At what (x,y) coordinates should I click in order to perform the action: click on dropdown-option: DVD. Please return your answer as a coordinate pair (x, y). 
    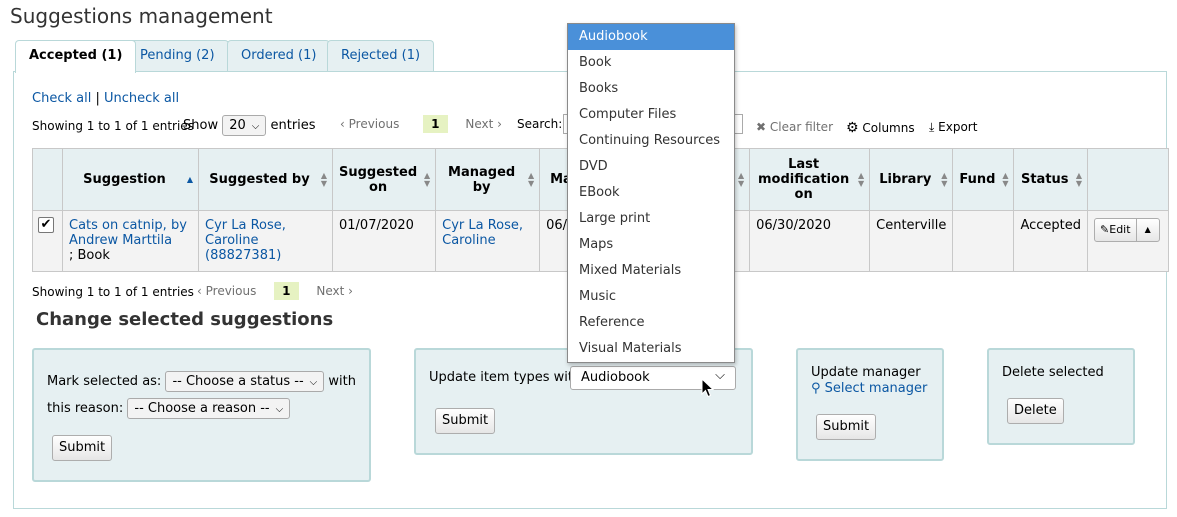
    Looking at the image, I should click on (651, 167).